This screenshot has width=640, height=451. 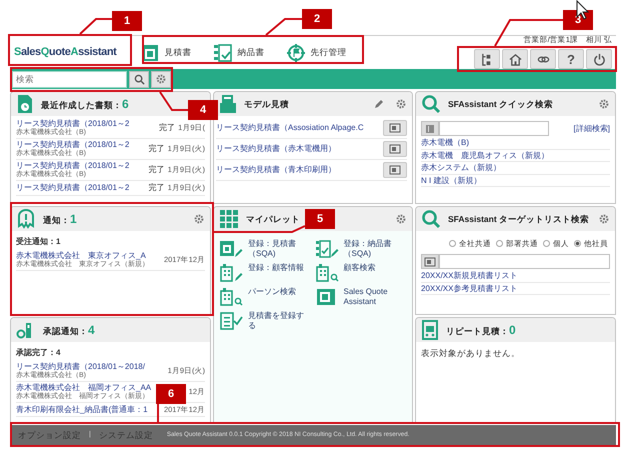 I want to click on power-button, so click(x=599, y=59).